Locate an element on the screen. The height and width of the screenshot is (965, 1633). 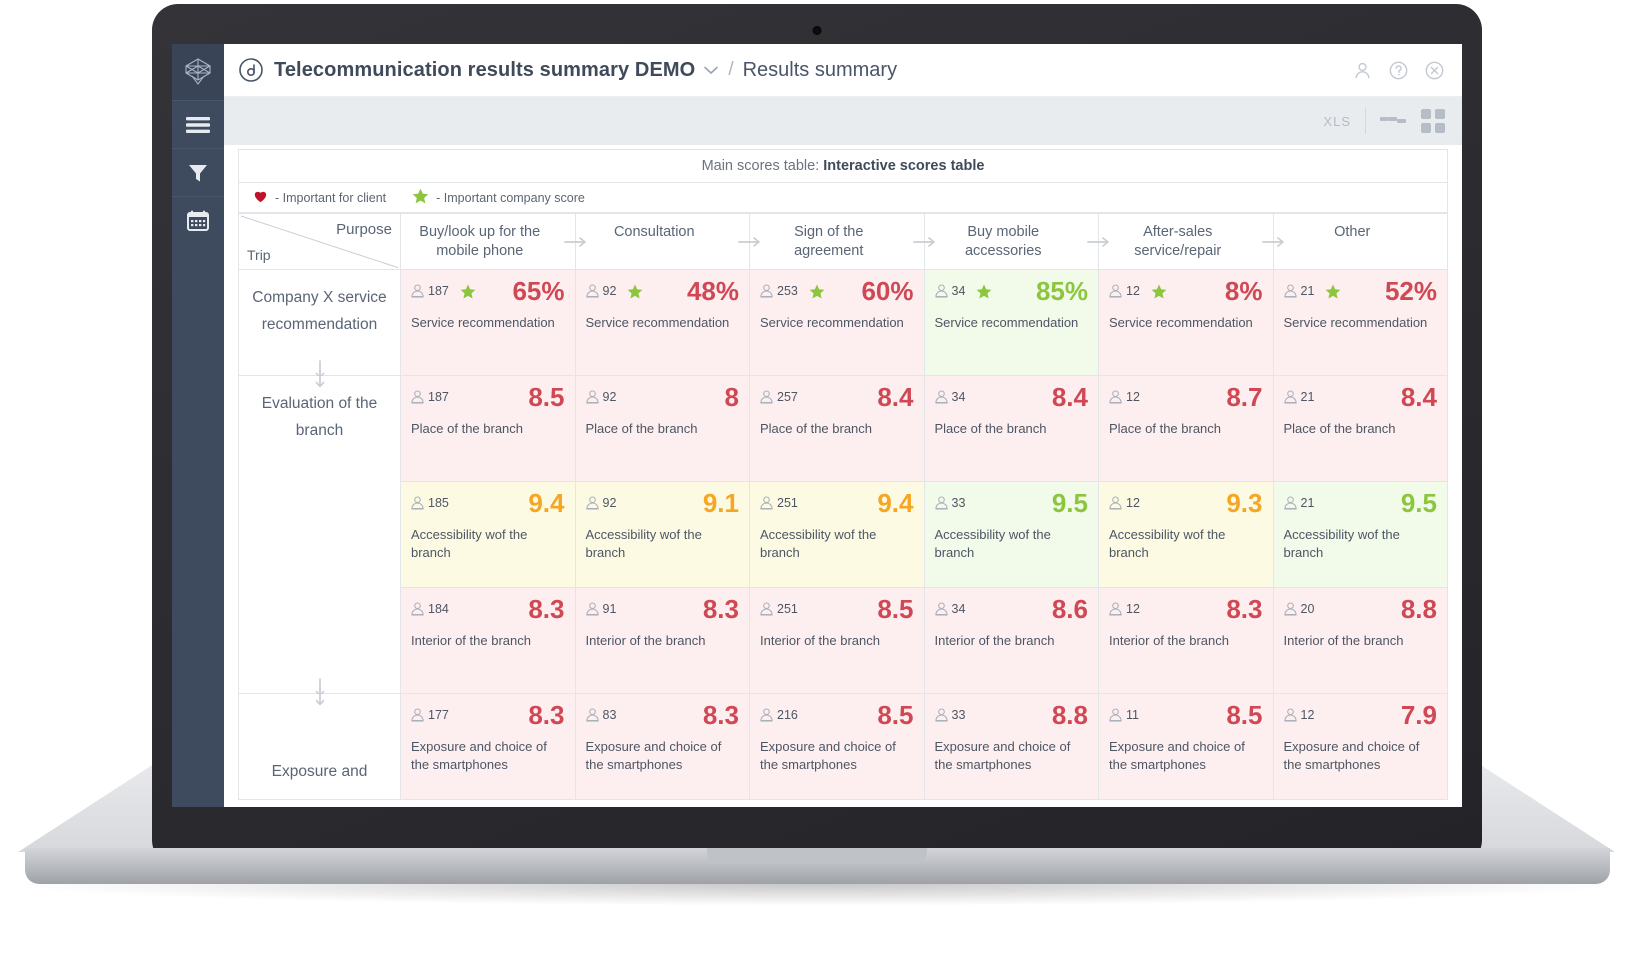
respondent-count: 177 is located at coordinates (430, 715).